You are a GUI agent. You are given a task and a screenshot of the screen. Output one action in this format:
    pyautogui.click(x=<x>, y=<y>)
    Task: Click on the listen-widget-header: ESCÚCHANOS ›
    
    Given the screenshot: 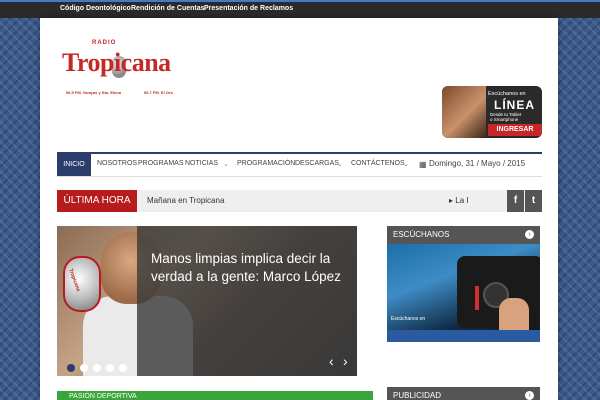 What is the action you would take?
    pyautogui.click(x=463, y=235)
    